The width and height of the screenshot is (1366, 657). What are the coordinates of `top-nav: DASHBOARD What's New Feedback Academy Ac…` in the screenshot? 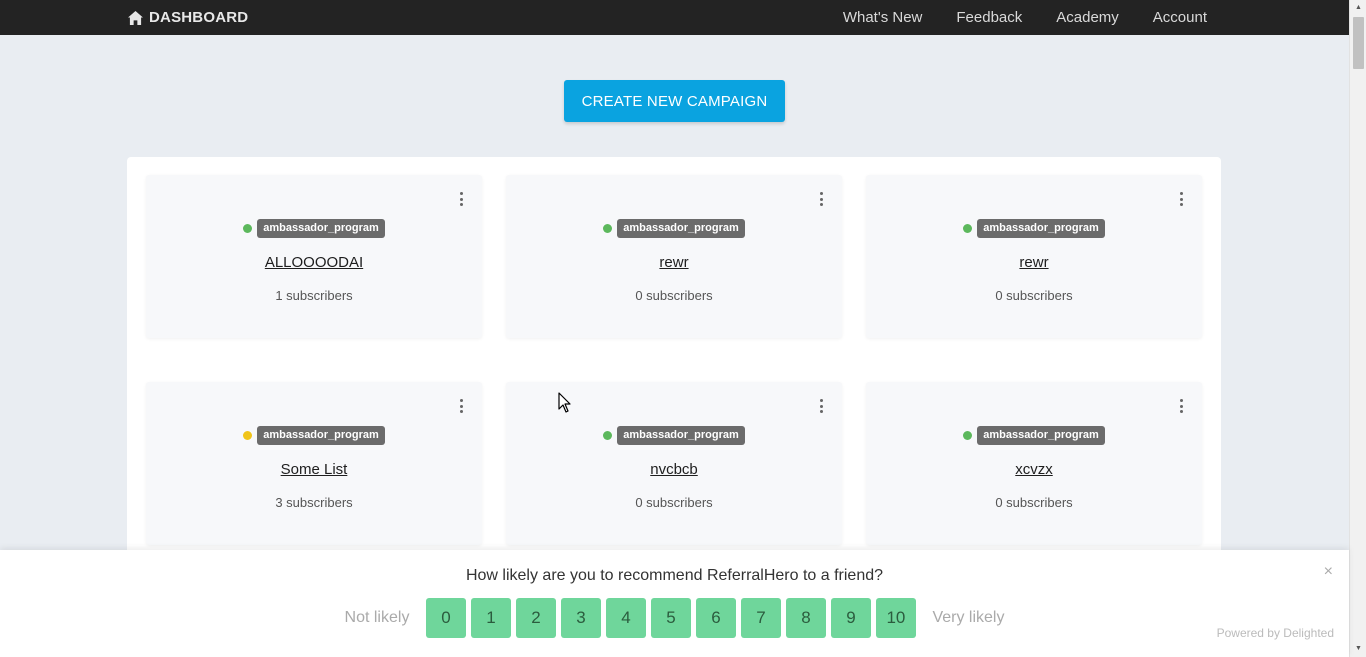 It's located at (674, 17).